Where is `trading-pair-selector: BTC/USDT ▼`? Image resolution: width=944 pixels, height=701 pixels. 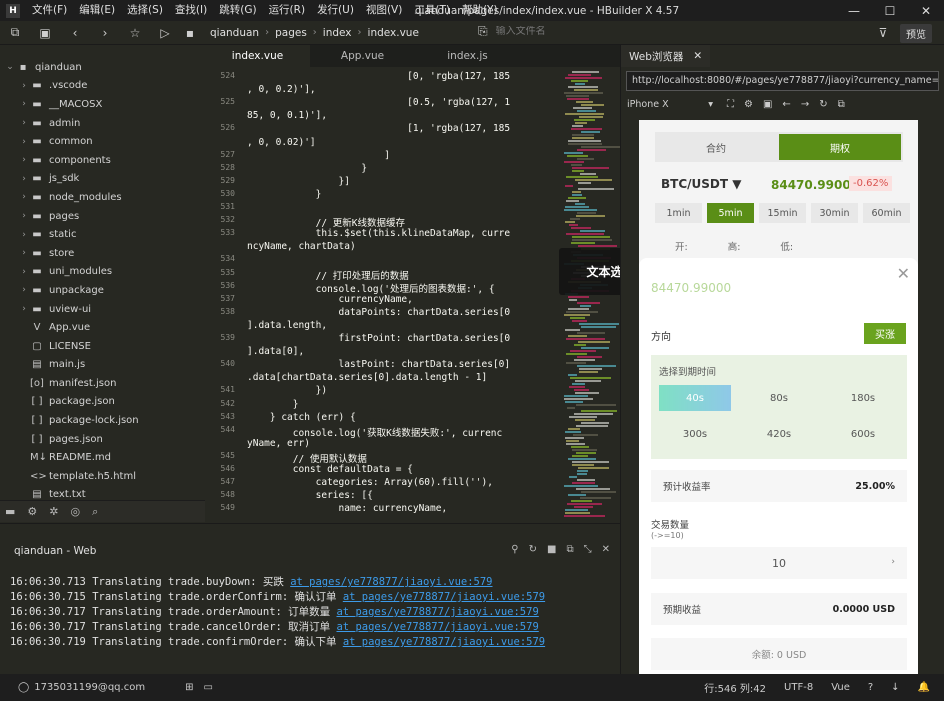
trading-pair-selector: BTC/USDT ▼ is located at coordinates (701, 184).